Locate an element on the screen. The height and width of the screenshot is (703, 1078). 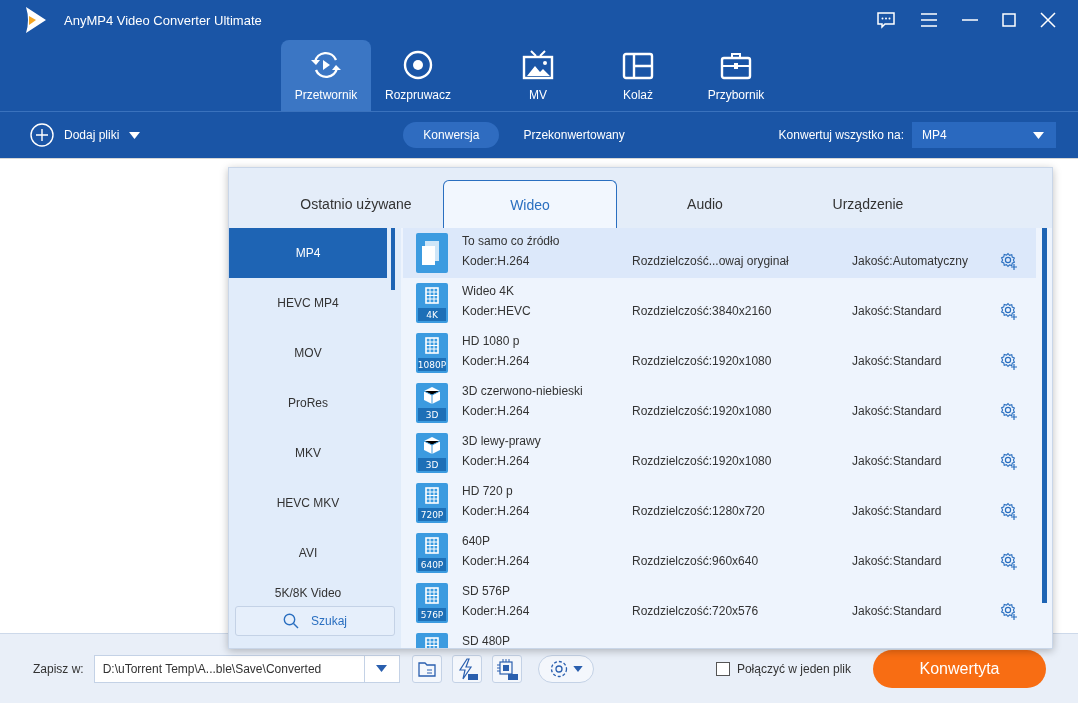
preset-row: SD 480P is located at coordinates (719, 638).